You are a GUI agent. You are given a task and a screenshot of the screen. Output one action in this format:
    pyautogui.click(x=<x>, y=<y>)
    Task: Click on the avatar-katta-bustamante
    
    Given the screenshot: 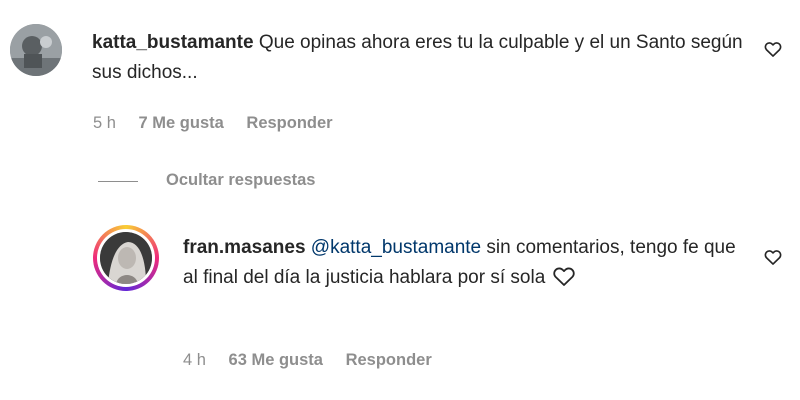 What is the action you would take?
    pyautogui.click(x=36, y=50)
    